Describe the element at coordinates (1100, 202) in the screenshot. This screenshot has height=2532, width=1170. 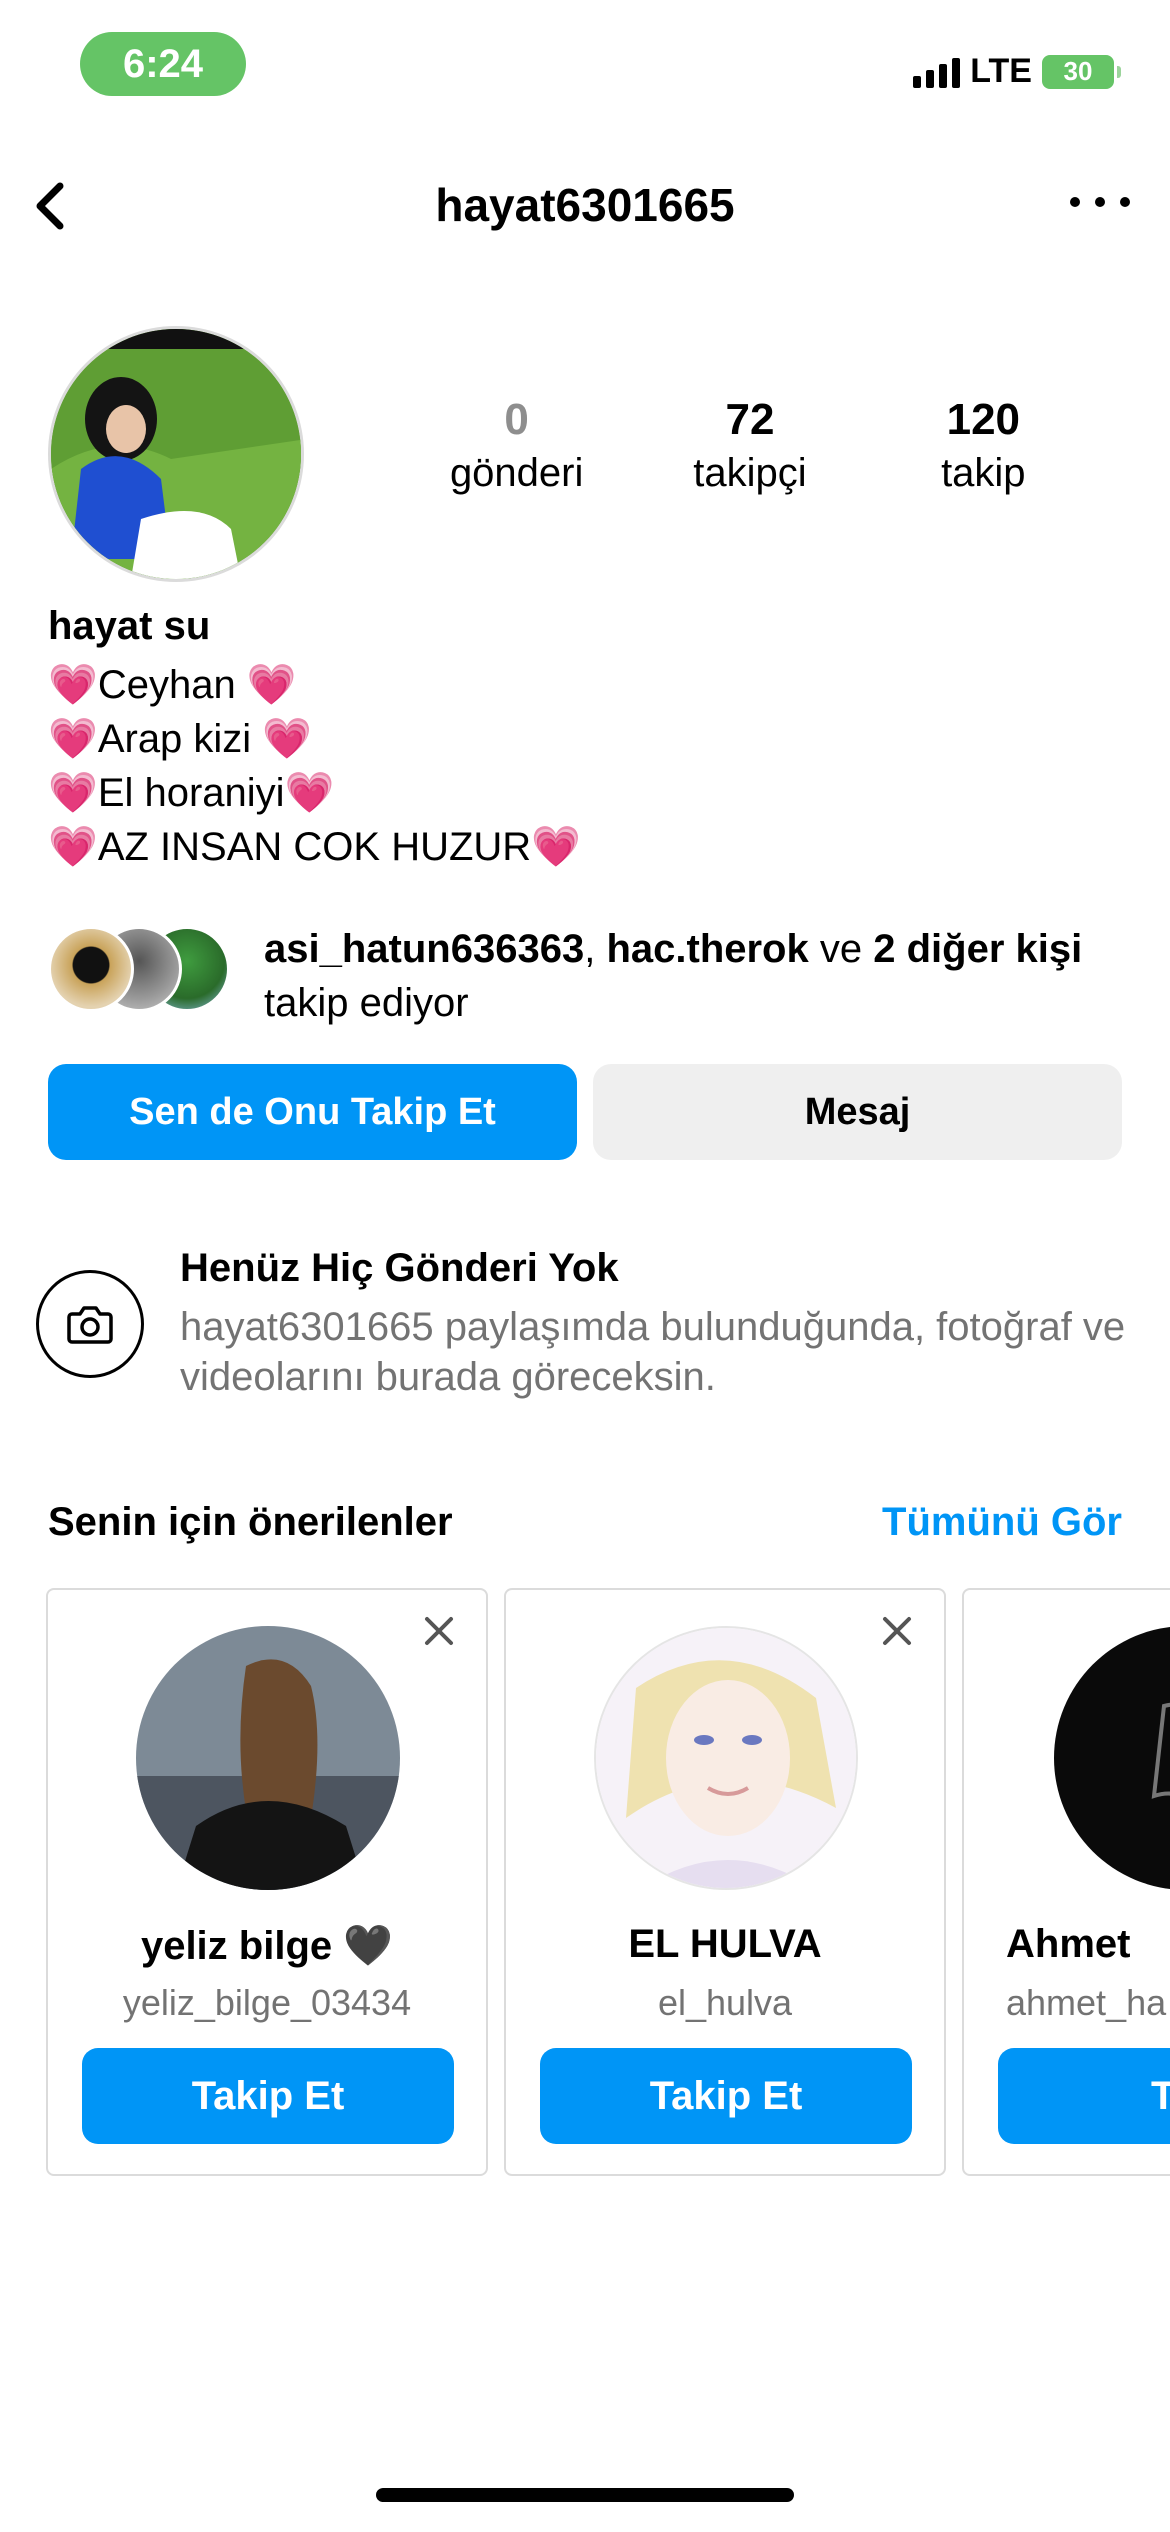
I see `more-options-icon` at that location.